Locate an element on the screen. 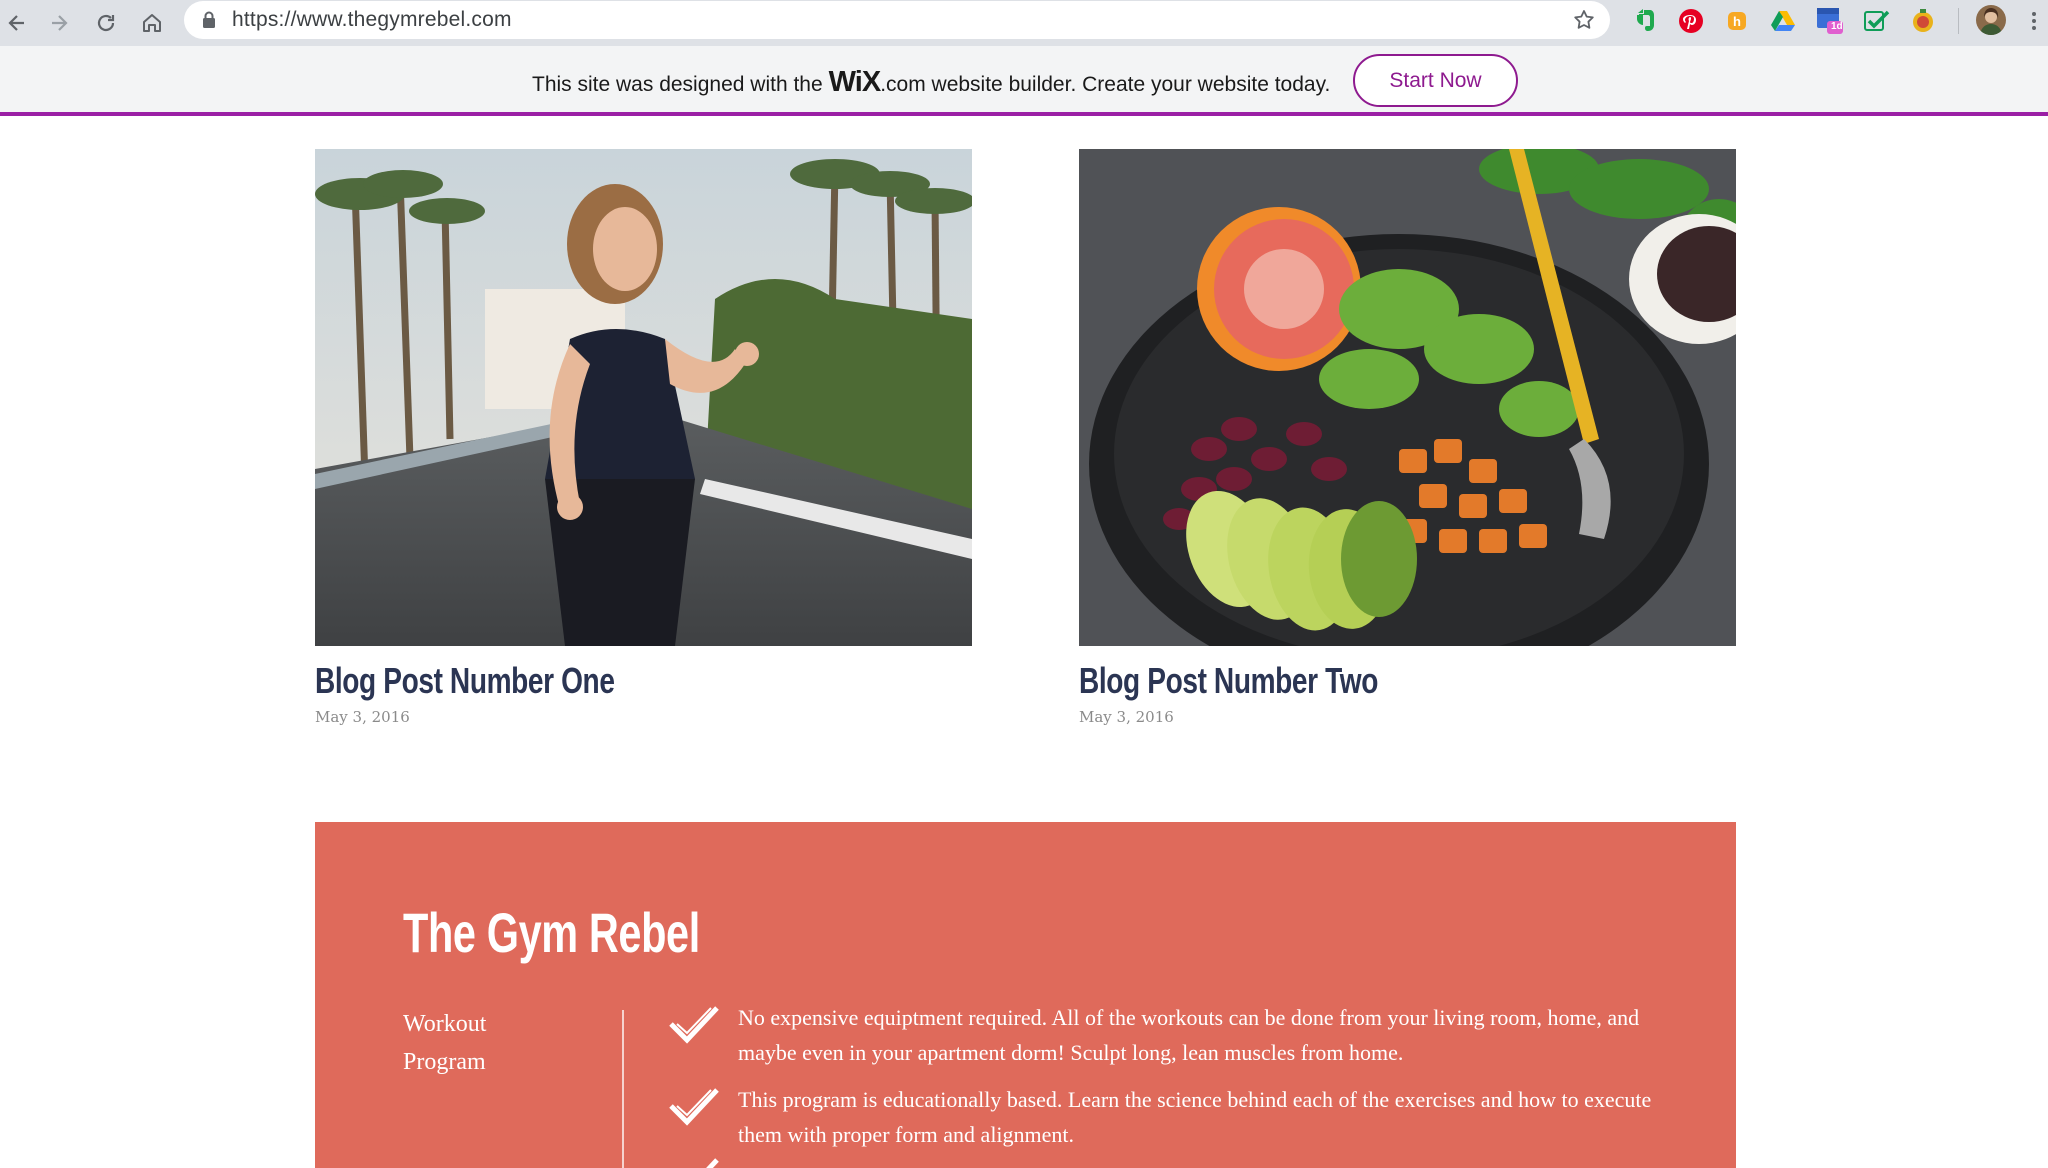  forward-icon is located at coordinates (59, 23).